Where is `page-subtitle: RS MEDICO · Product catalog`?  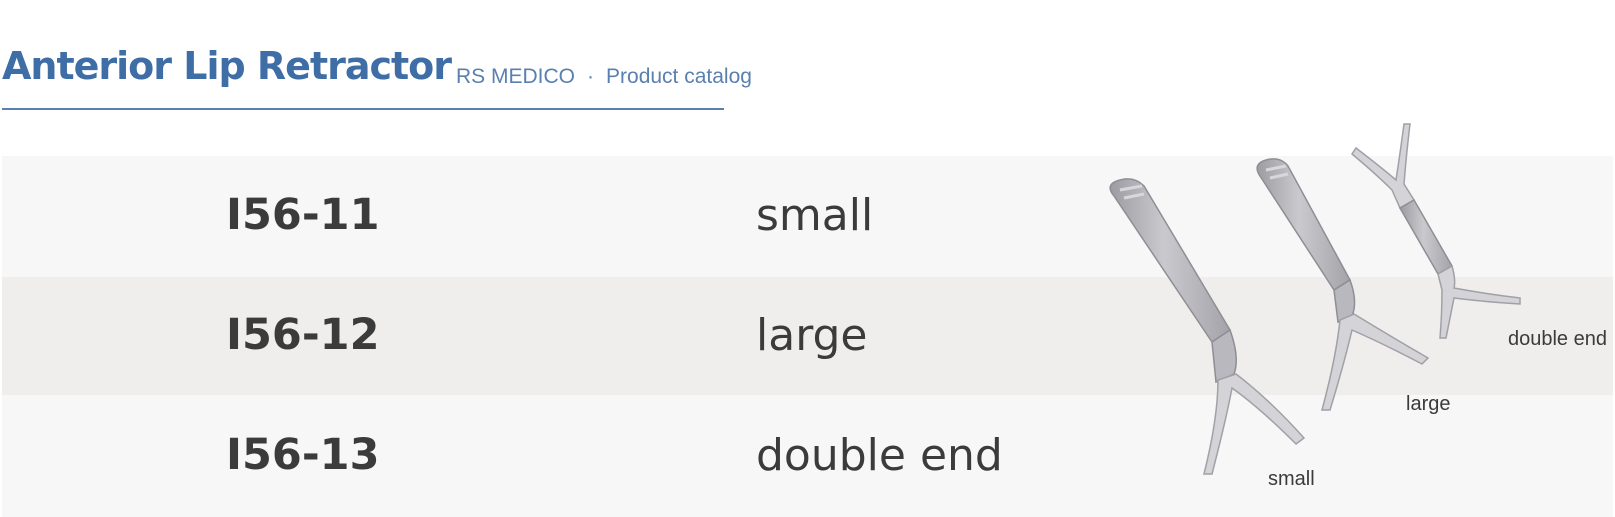
page-subtitle: RS MEDICO · Product catalog is located at coordinates (604, 77).